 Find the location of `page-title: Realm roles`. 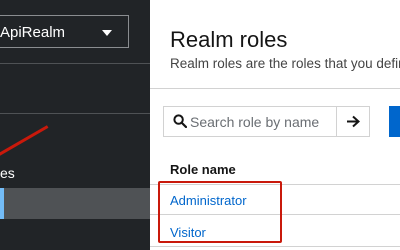

page-title: Realm roles is located at coordinates (229, 39).